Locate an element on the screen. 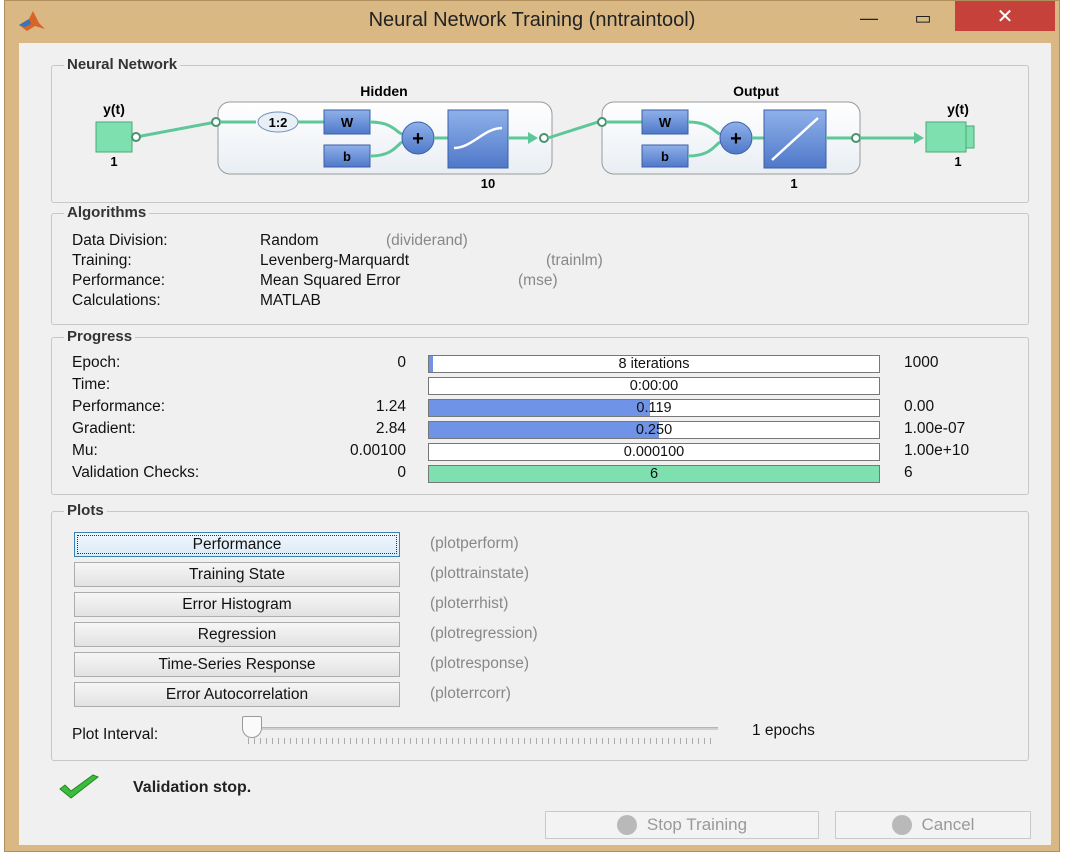  checkmark-icon is located at coordinates (79, 786).